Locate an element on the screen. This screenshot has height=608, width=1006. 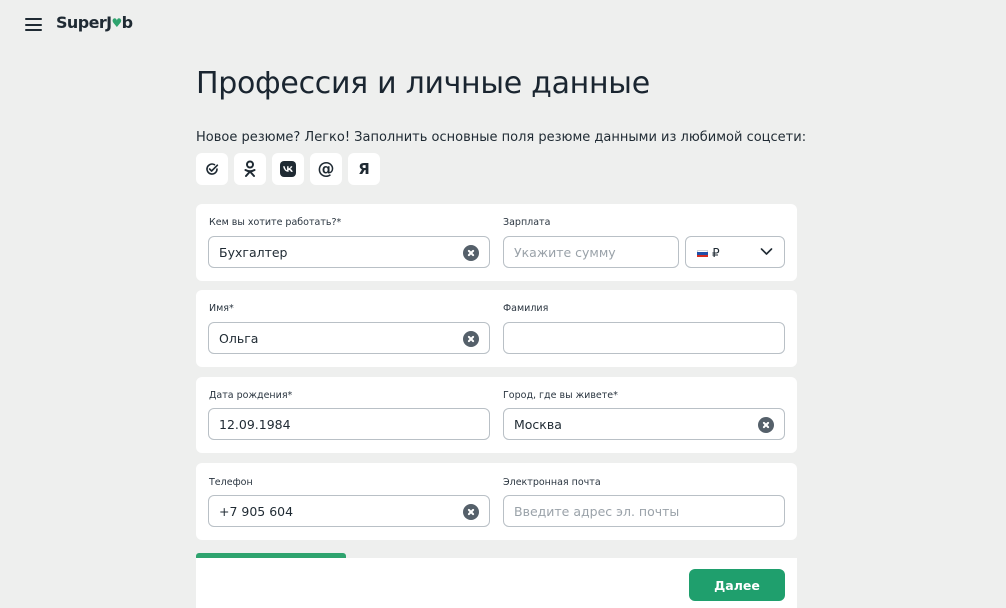
salary-input: Укажите сумму is located at coordinates (591, 252).